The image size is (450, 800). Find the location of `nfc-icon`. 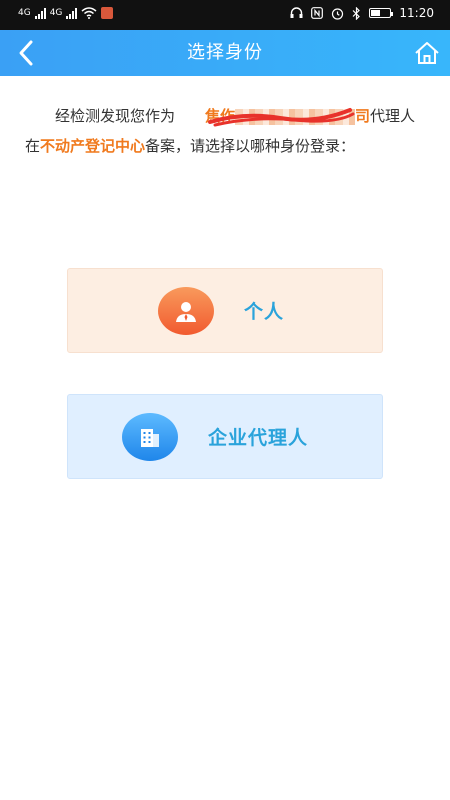

nfc-icon is located at coordinates (317, 13).